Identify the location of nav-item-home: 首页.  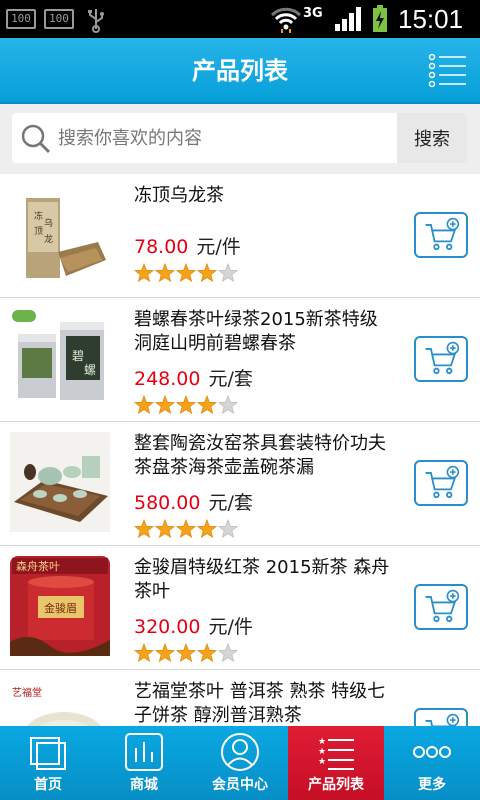
(48, 763).